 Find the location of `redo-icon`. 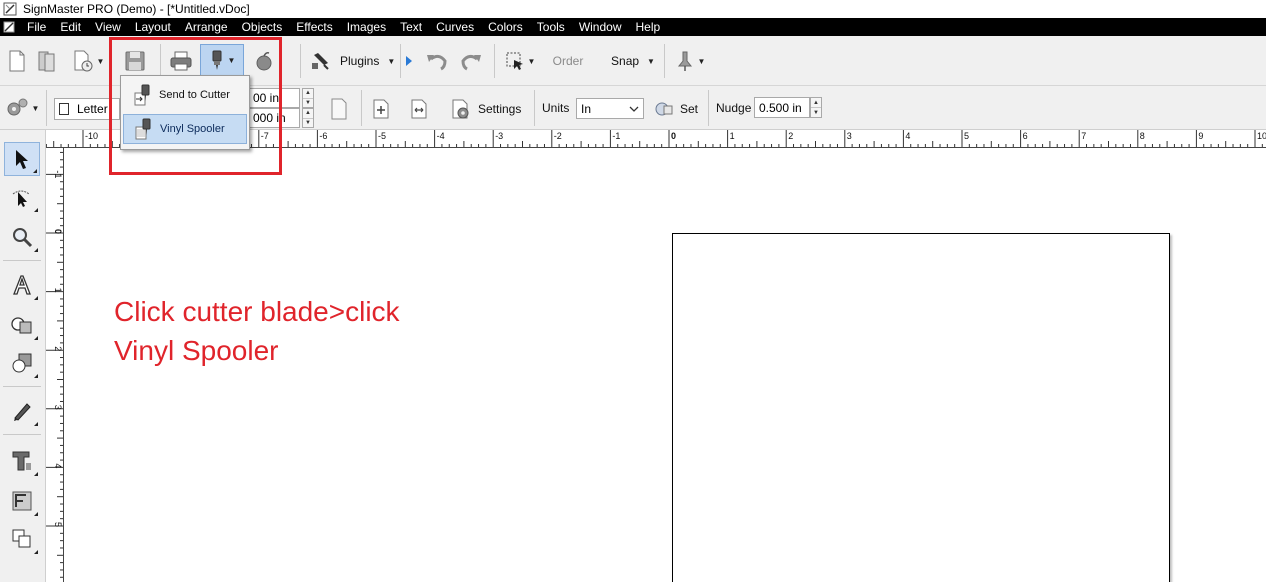

redo-icon is located at coordinates (471, 62).